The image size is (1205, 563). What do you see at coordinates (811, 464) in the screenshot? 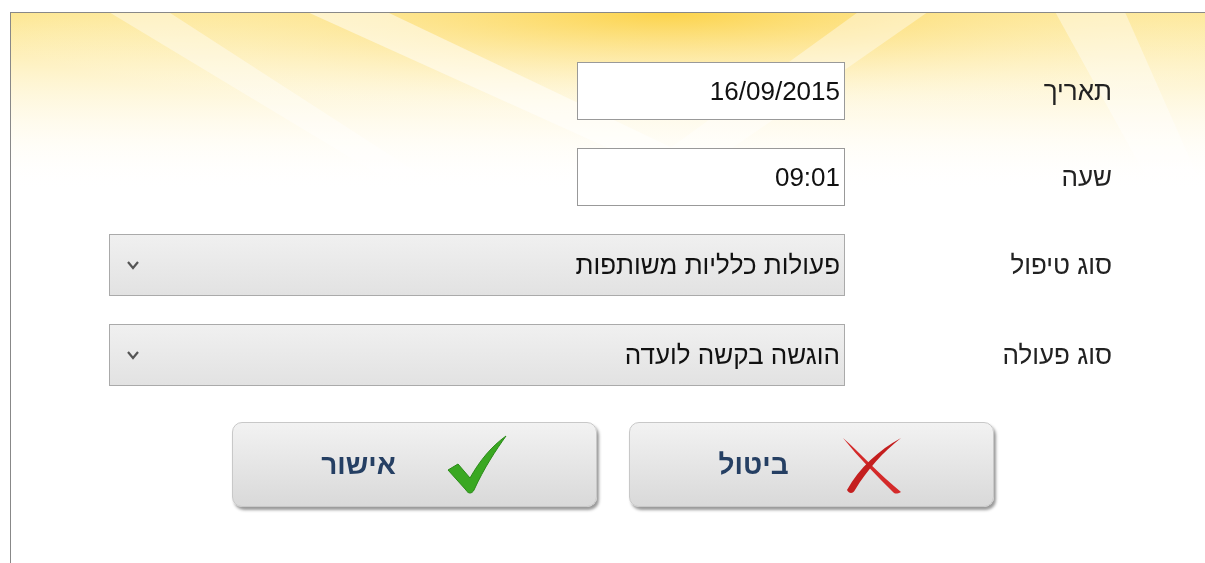
I see `cancel-button: ביטול` at bounding box center [811, 464].